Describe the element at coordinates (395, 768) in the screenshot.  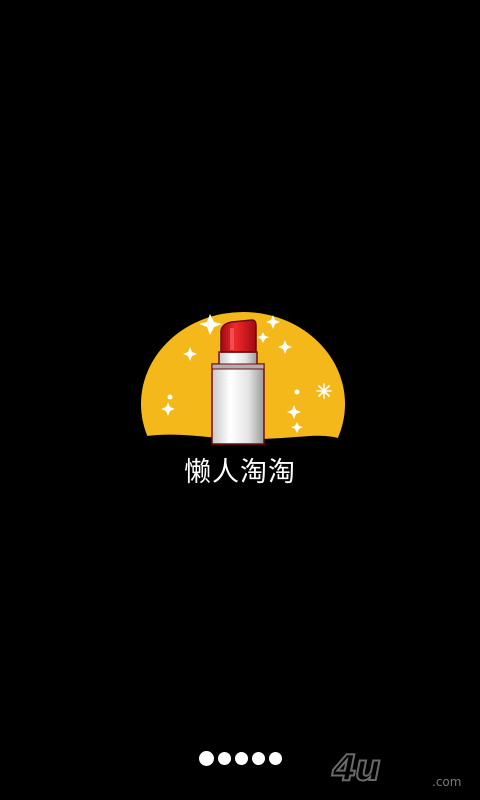
I see `watermark-logo: 4u .com` at that location.